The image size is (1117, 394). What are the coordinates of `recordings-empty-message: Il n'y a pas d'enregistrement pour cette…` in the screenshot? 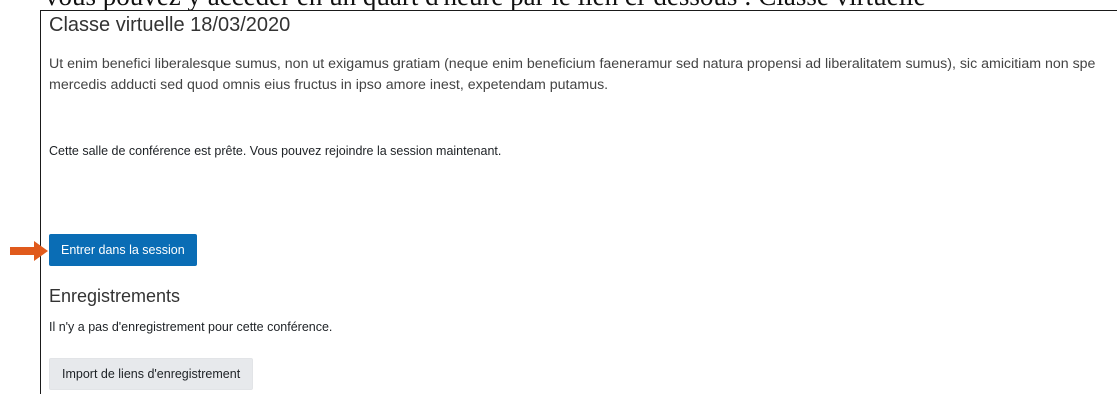 It's located at (191, 327).